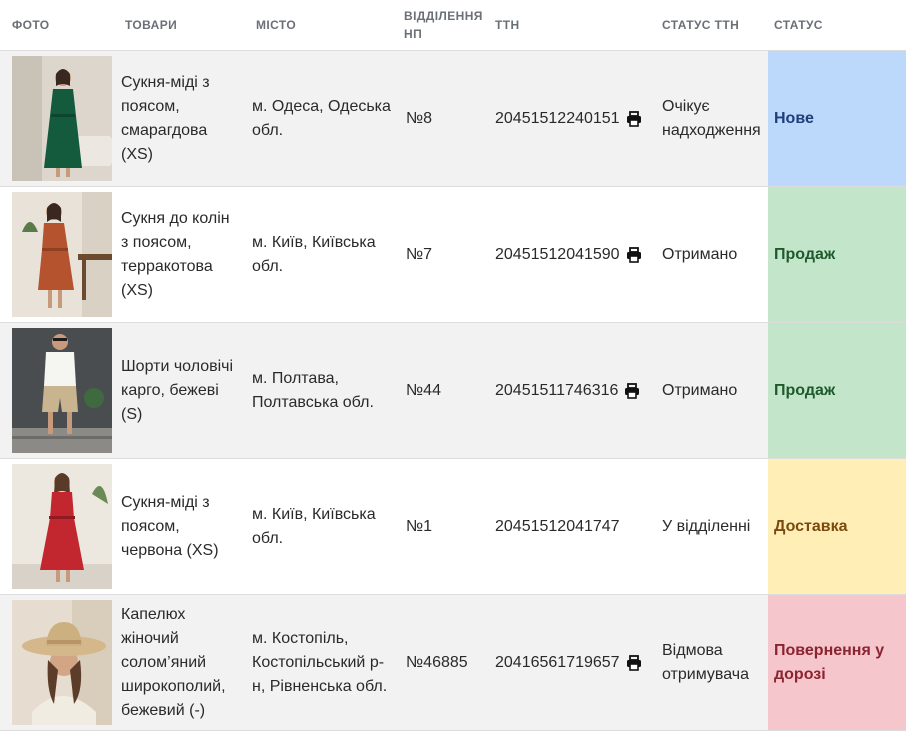 This screenshot has height=731, width=906. Describe the element at coordinates (62, 118) in the screenshot. I see `product-photo-green-dress` at that location.